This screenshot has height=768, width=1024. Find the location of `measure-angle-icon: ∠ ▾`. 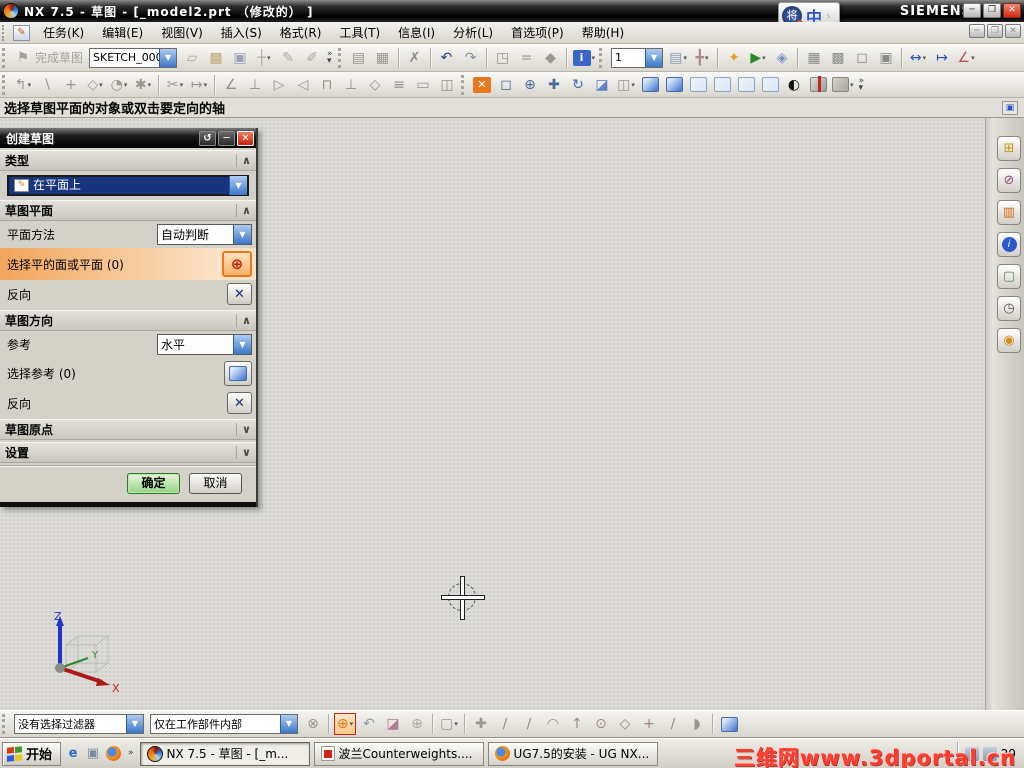

measure-angle-icon: ∠ ▾ is located at coordinates (966, 58).